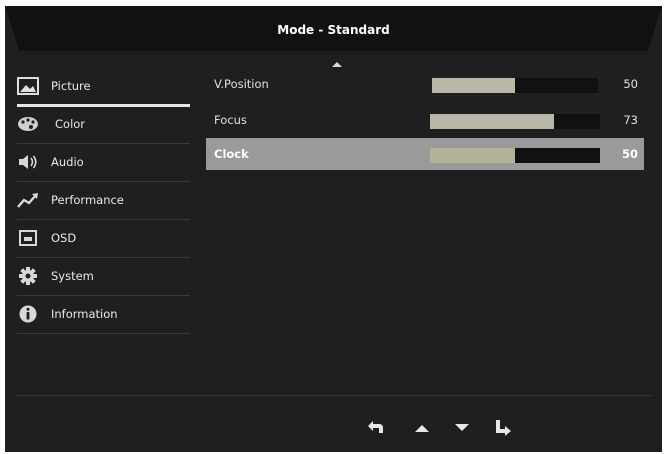  I want to click on setting-value: 73, so click(630, 120).